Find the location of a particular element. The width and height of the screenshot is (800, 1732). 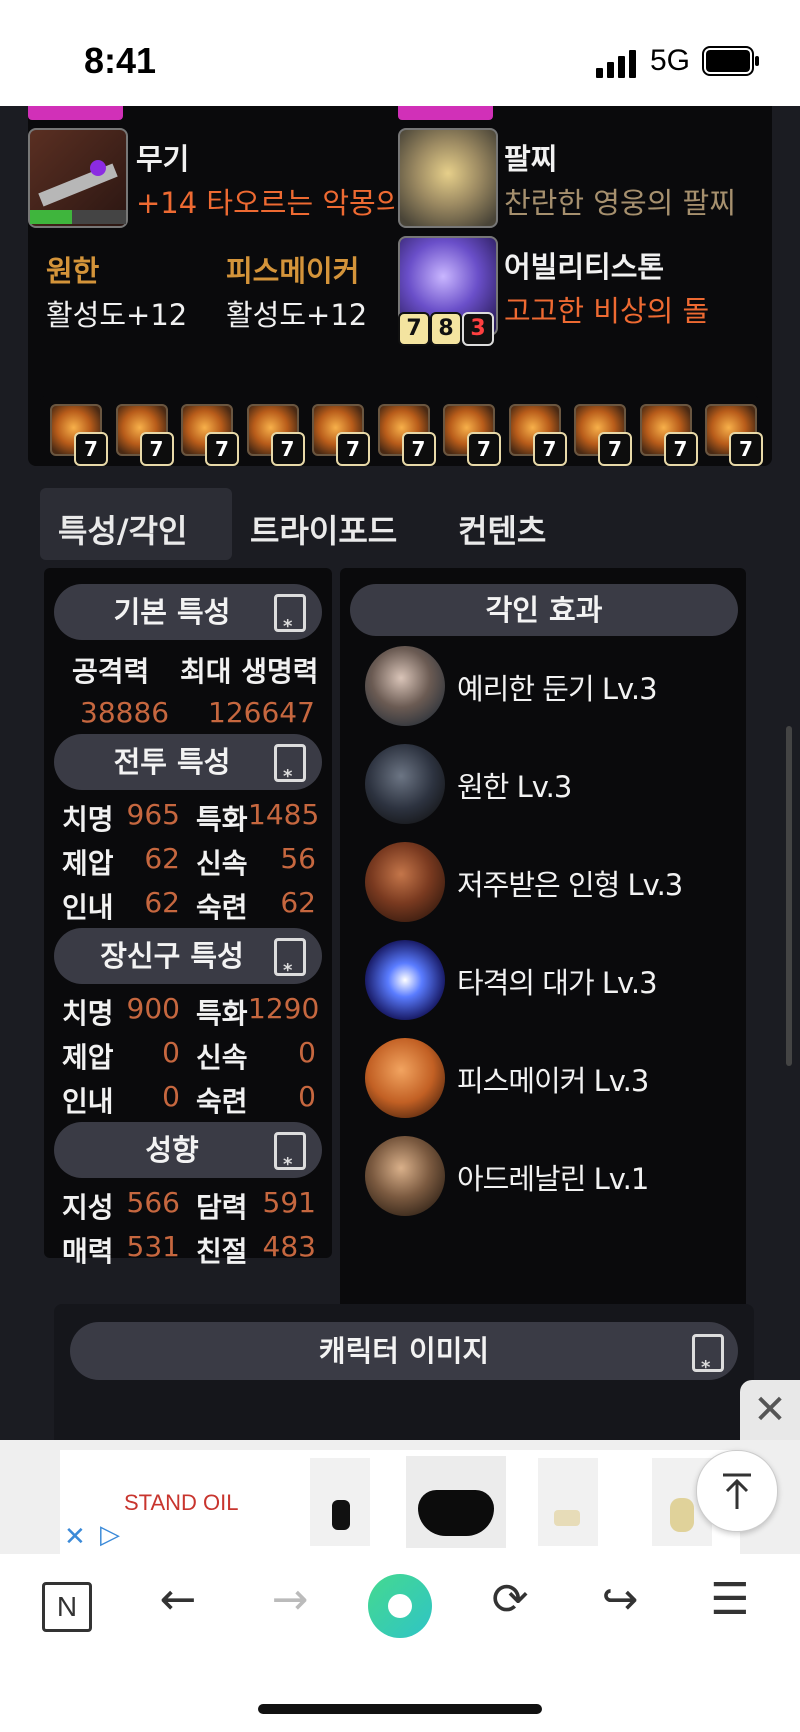

max-hp-value: 126647 is located at coordinates (261, 712).